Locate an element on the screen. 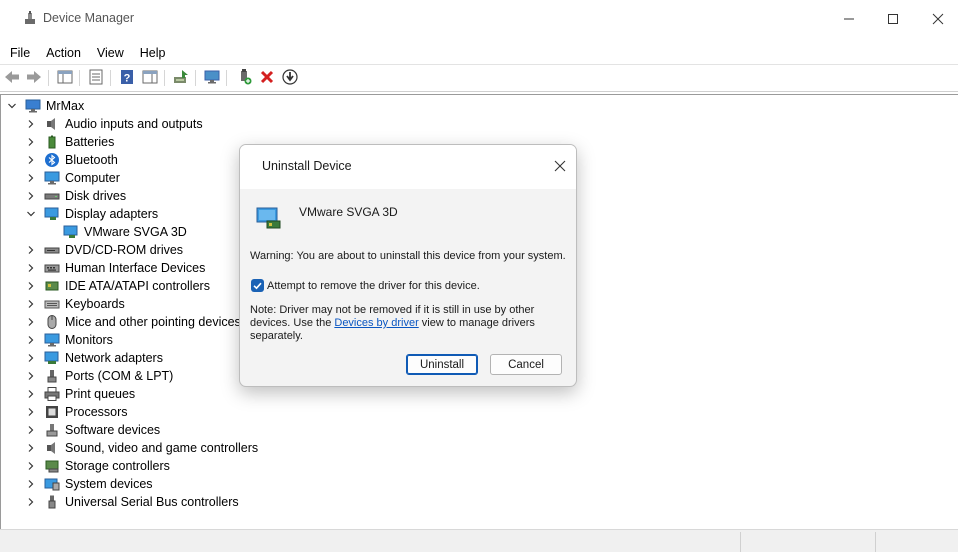 This screenshot has height=552, width=958. forward-button is located at coordinates (34, 77).